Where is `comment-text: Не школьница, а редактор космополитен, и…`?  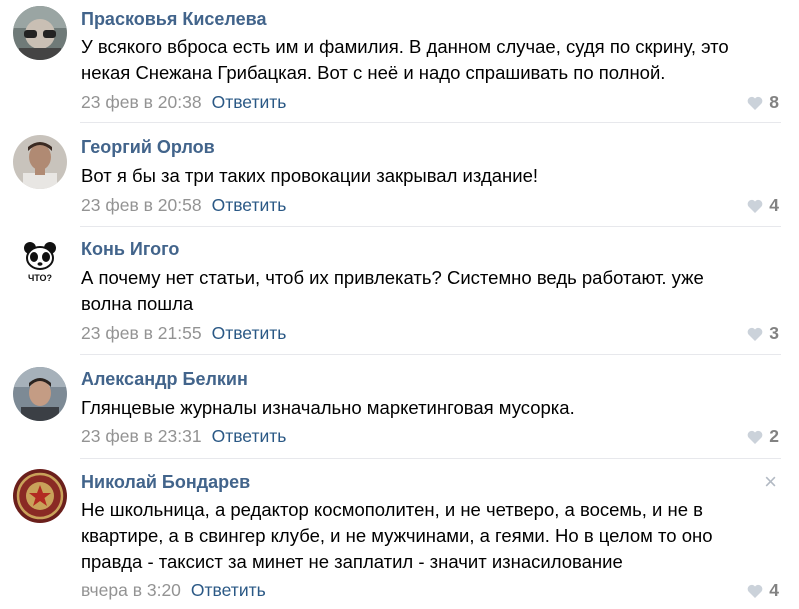 comment-text: Не школьница, а редактор космополитен, и… is located at coordinates (397, 535).